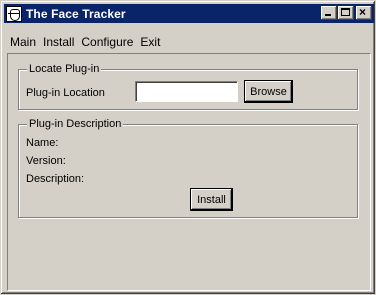 The image size is (376, 295). I want to click on maximize-button, so click(346, 13).